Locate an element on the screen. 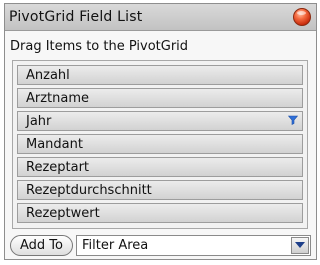 This screenshot has width=320, height=265. field-item-mandant: Mandant is located at coordinates (160, 144).